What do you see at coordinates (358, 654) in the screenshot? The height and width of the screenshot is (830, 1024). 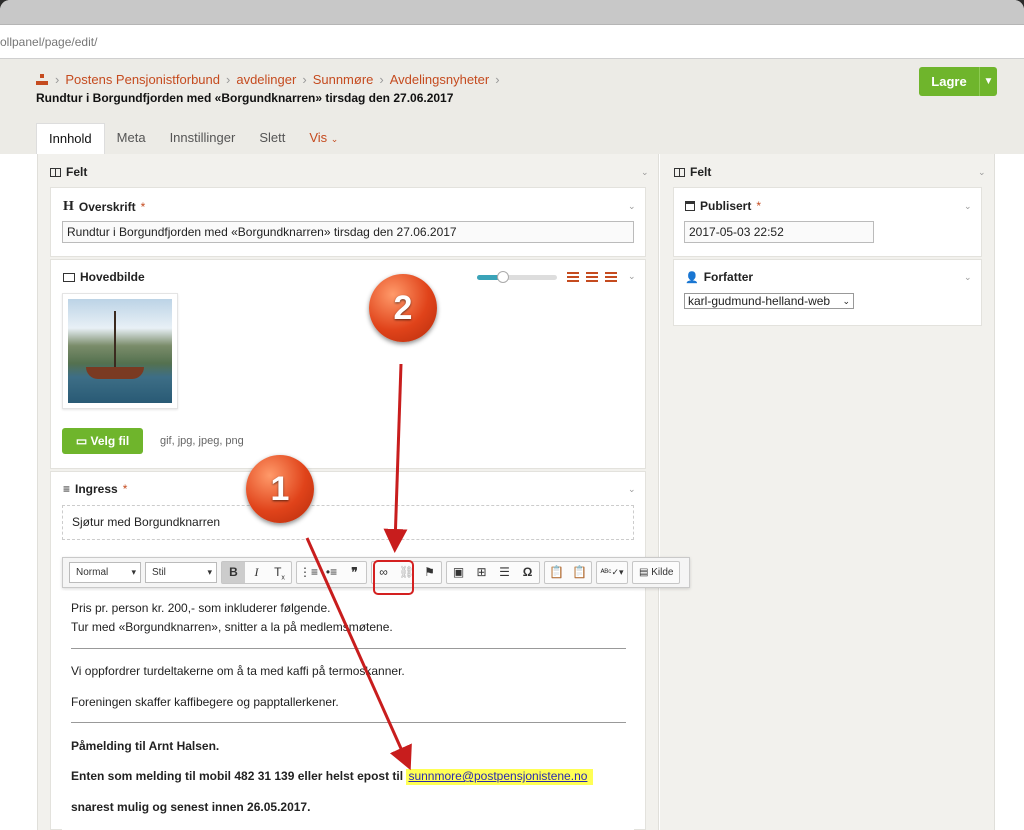 I see `arrow-to-email-link` at bounding box center [358, 654].